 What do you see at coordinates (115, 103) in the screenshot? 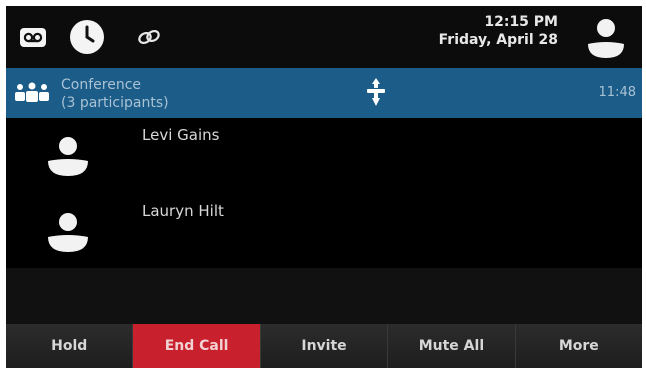
I see `conference-participants-count: (3 participants)` at bounding box center [115, 103].